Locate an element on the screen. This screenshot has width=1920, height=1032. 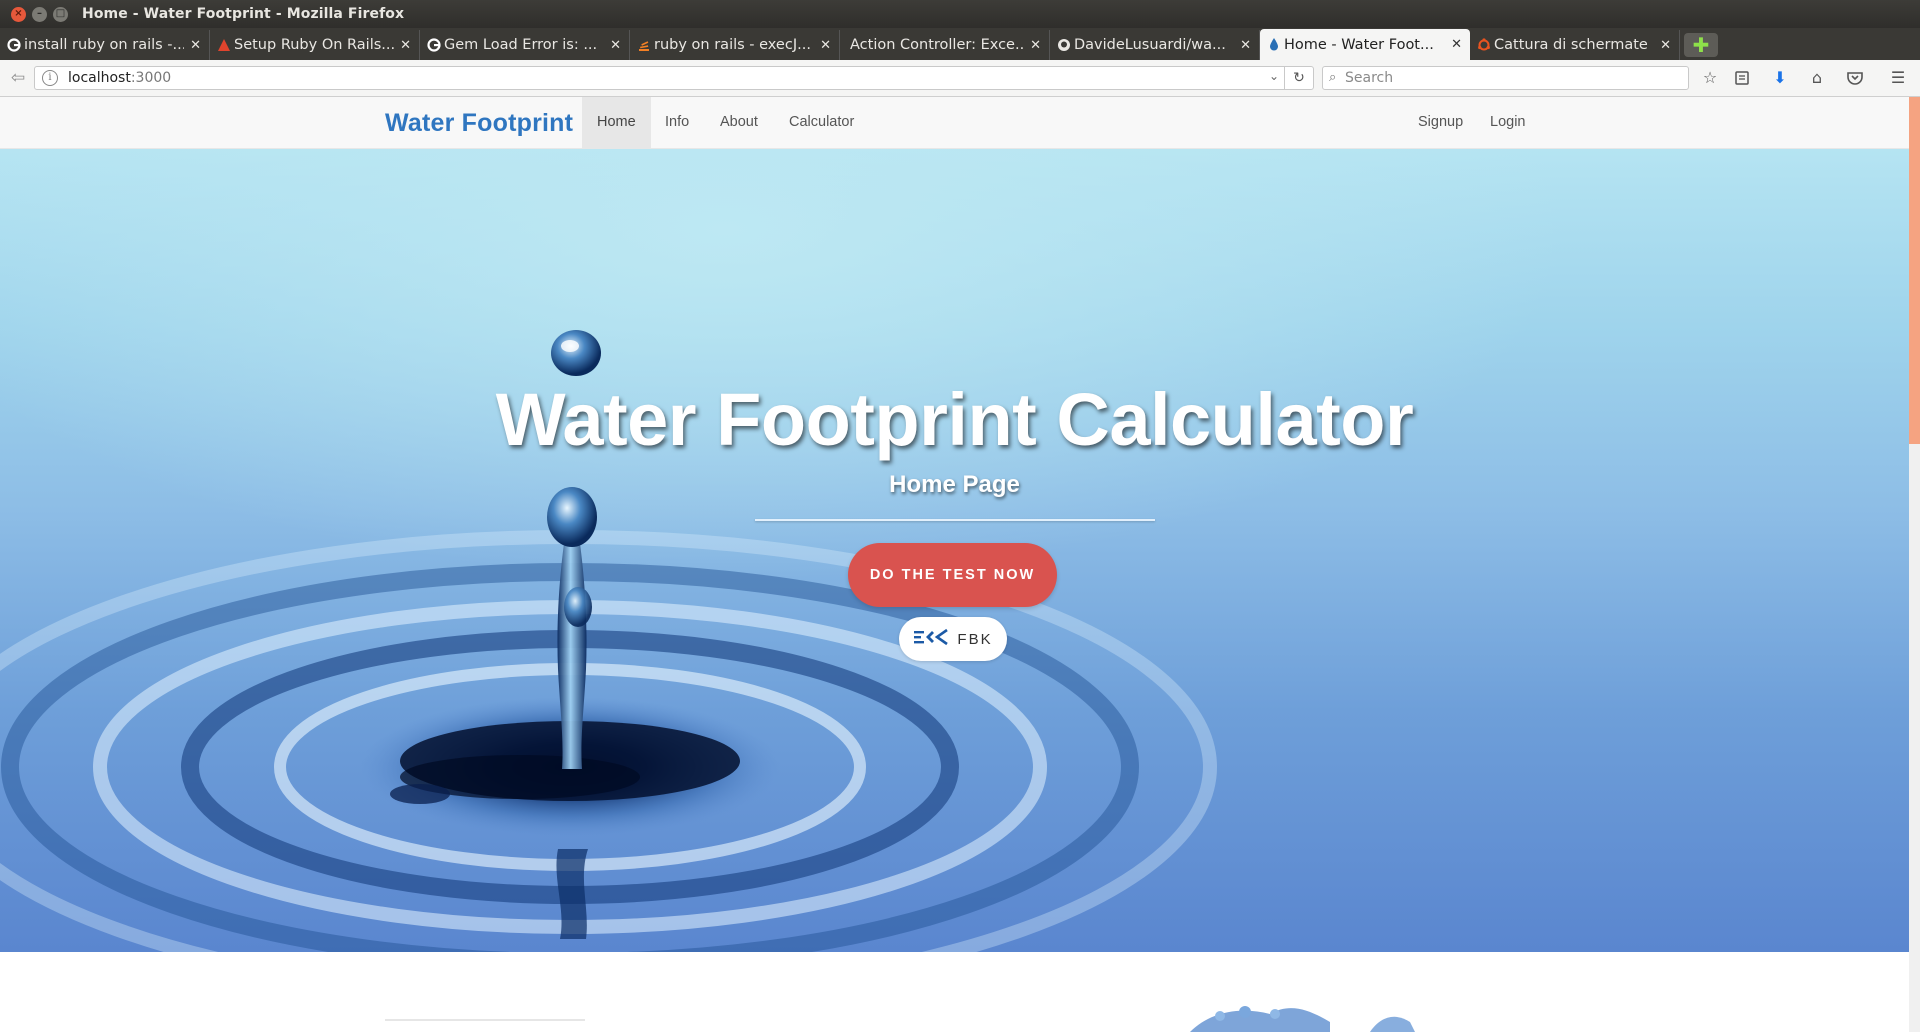
url-host: localhost is located at coordinates (99, 78).